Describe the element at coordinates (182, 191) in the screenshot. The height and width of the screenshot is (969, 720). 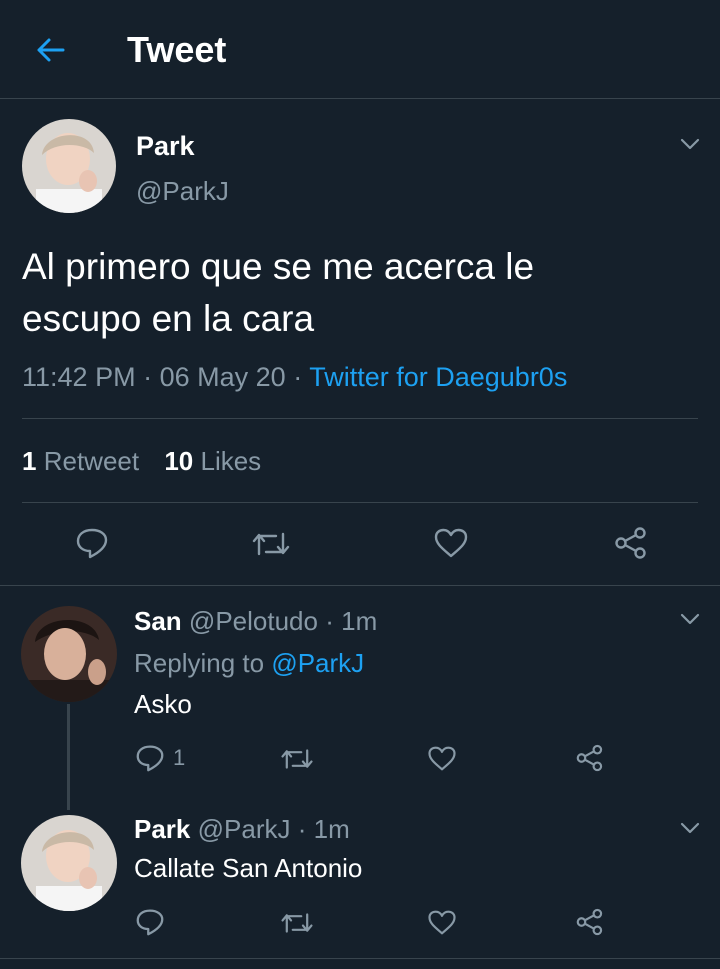
I see `author-handle: @ParkJ` at that location.